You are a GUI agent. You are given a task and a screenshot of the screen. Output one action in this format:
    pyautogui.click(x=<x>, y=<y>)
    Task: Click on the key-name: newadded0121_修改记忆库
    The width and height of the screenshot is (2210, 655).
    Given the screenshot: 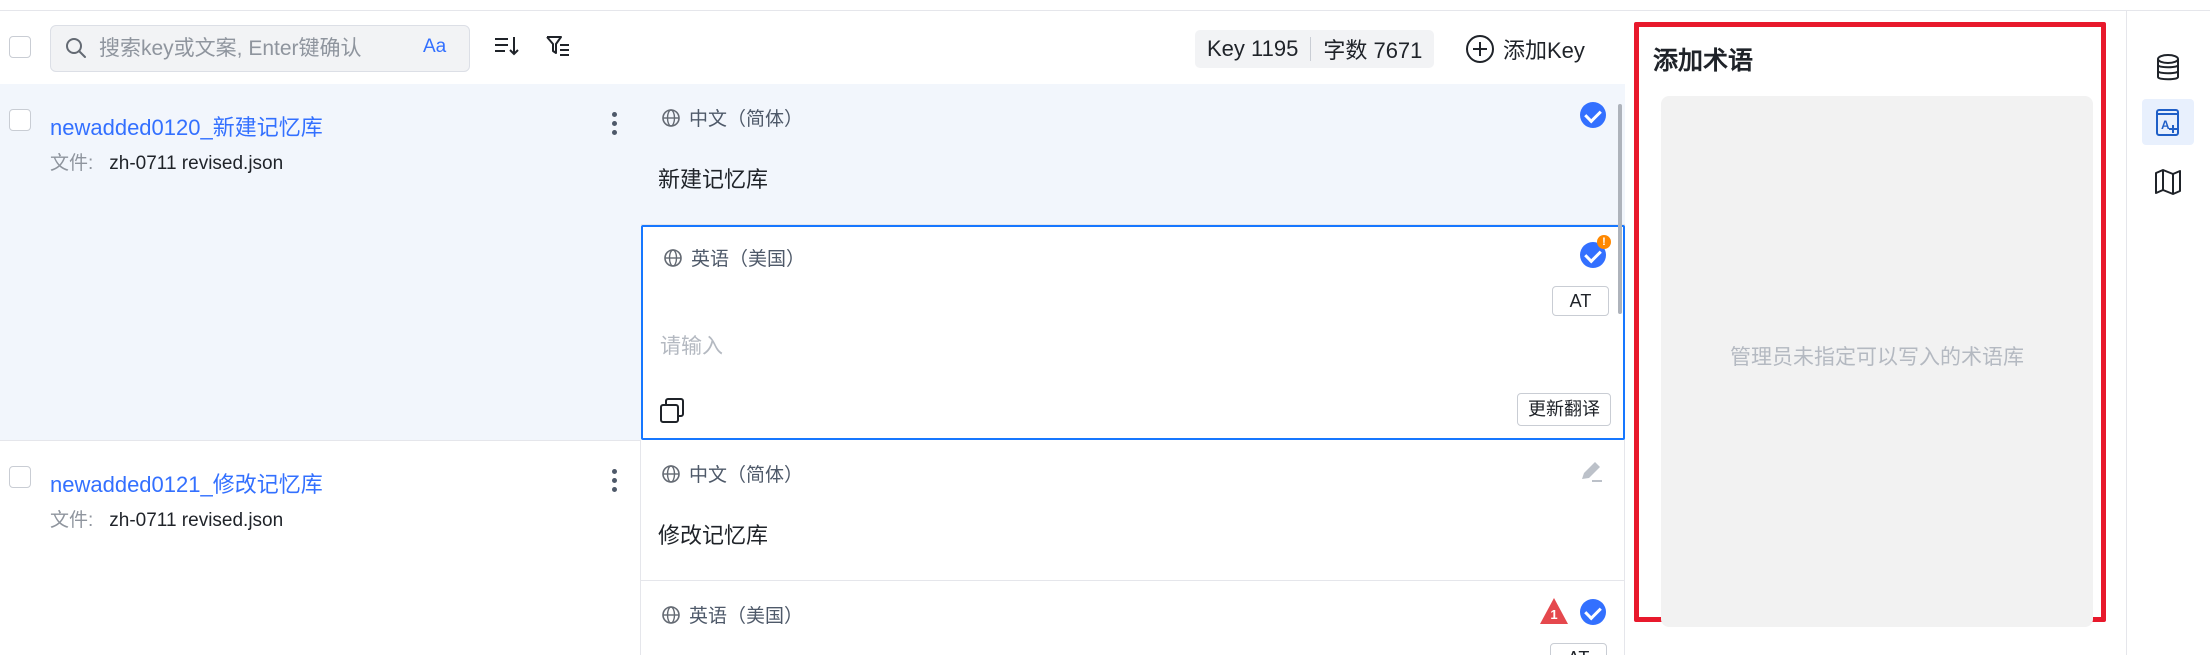 What is the action you would take?
    pyautogui.click(x=186, y=483)
    